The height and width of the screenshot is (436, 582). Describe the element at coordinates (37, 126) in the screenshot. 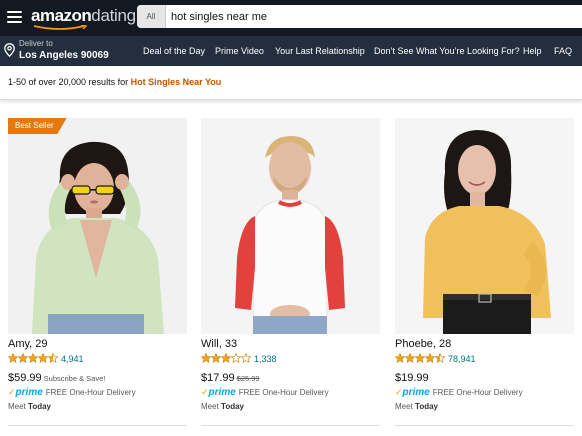

I see `best-seller-badge: Best Seller` at that location.